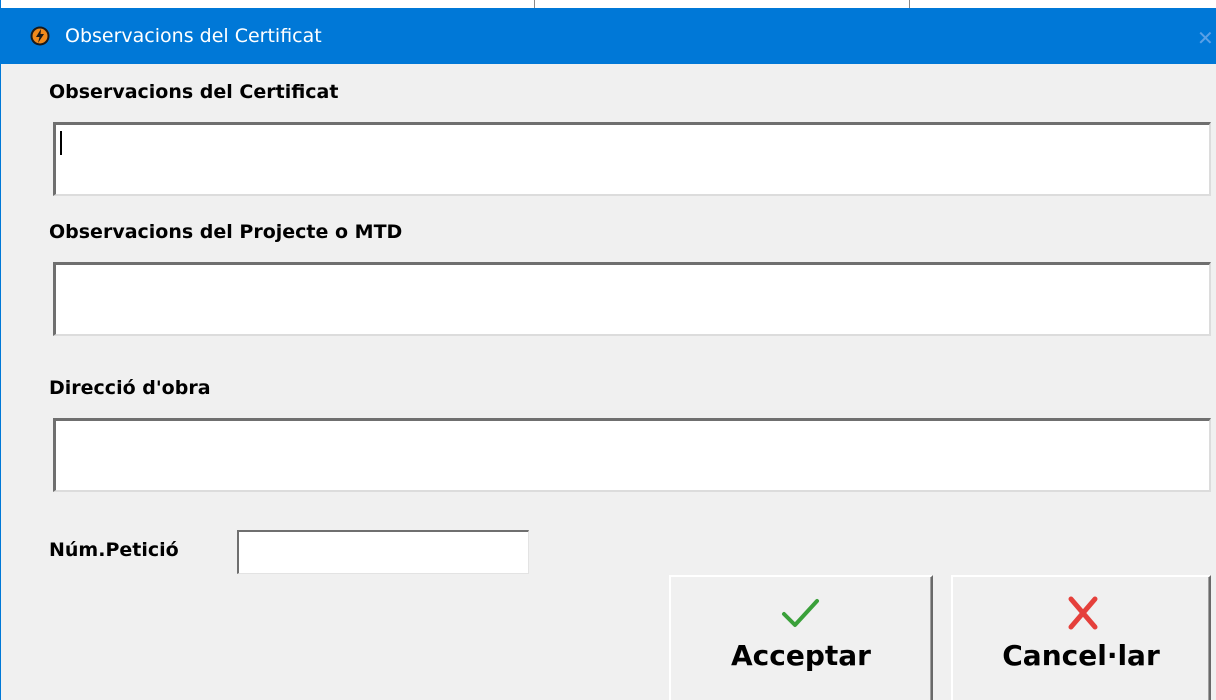  Describe the element at coordinates (632, 299) in the screenshot. I see `projecte-observations-field` at that location.